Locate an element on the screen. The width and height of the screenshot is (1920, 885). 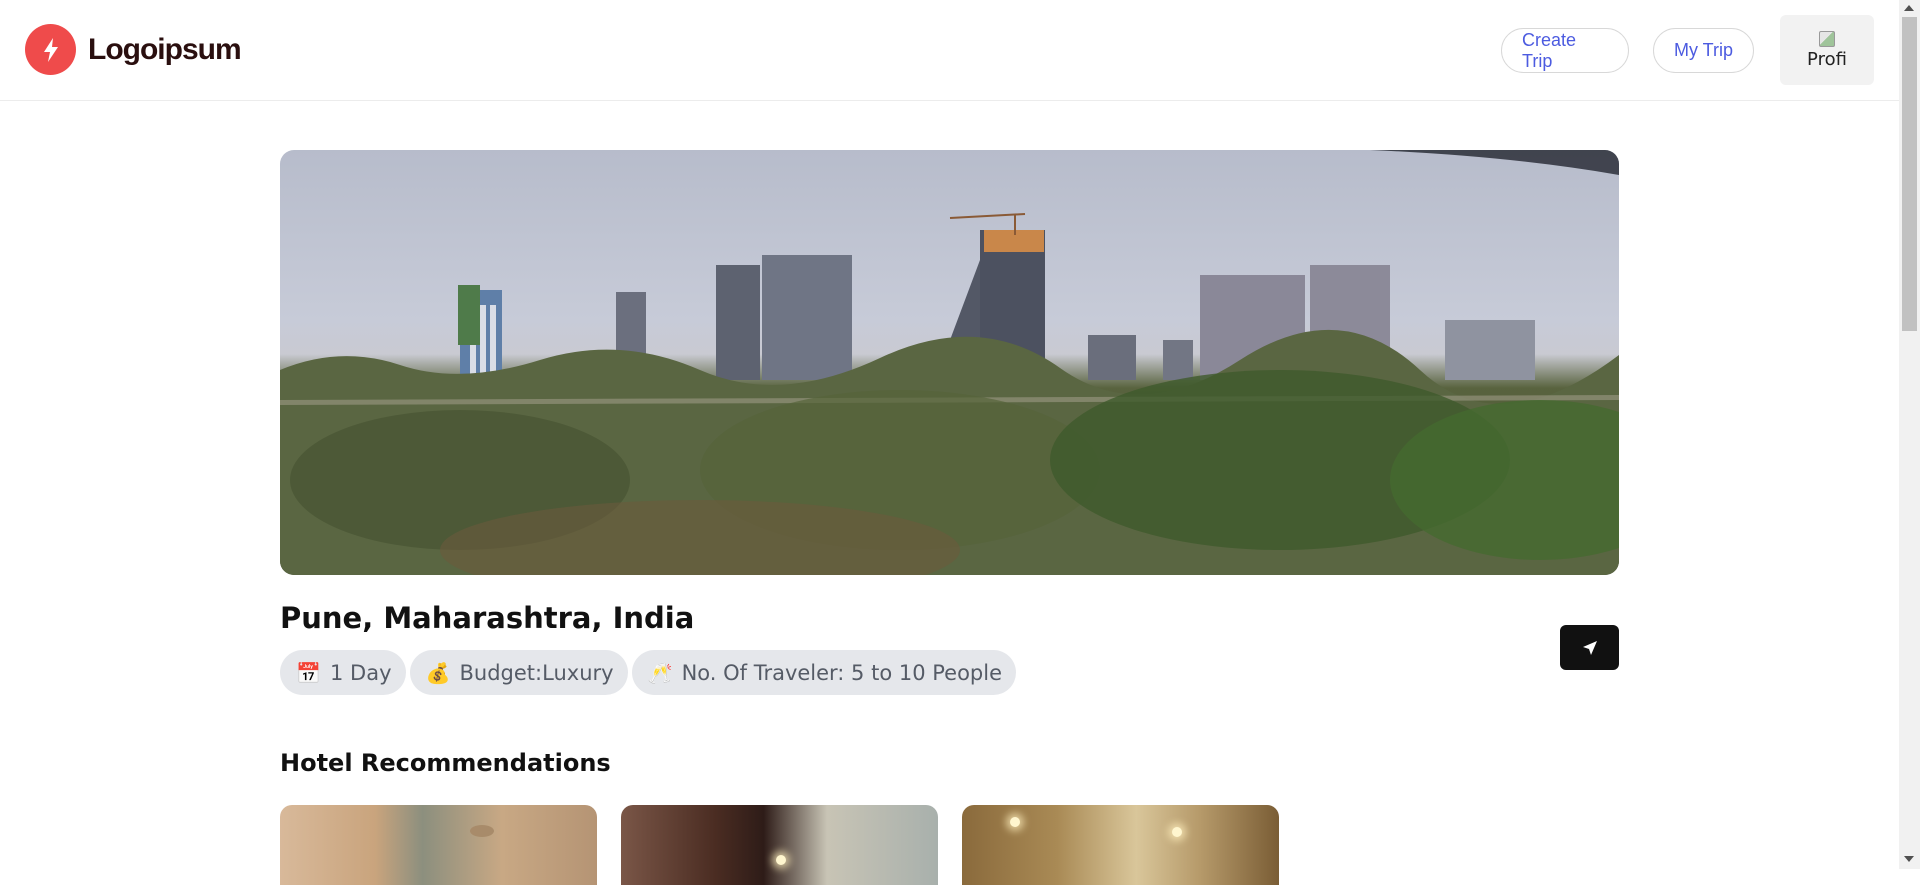
logo-text: Logoipsum is located at coordinates (165, 49).